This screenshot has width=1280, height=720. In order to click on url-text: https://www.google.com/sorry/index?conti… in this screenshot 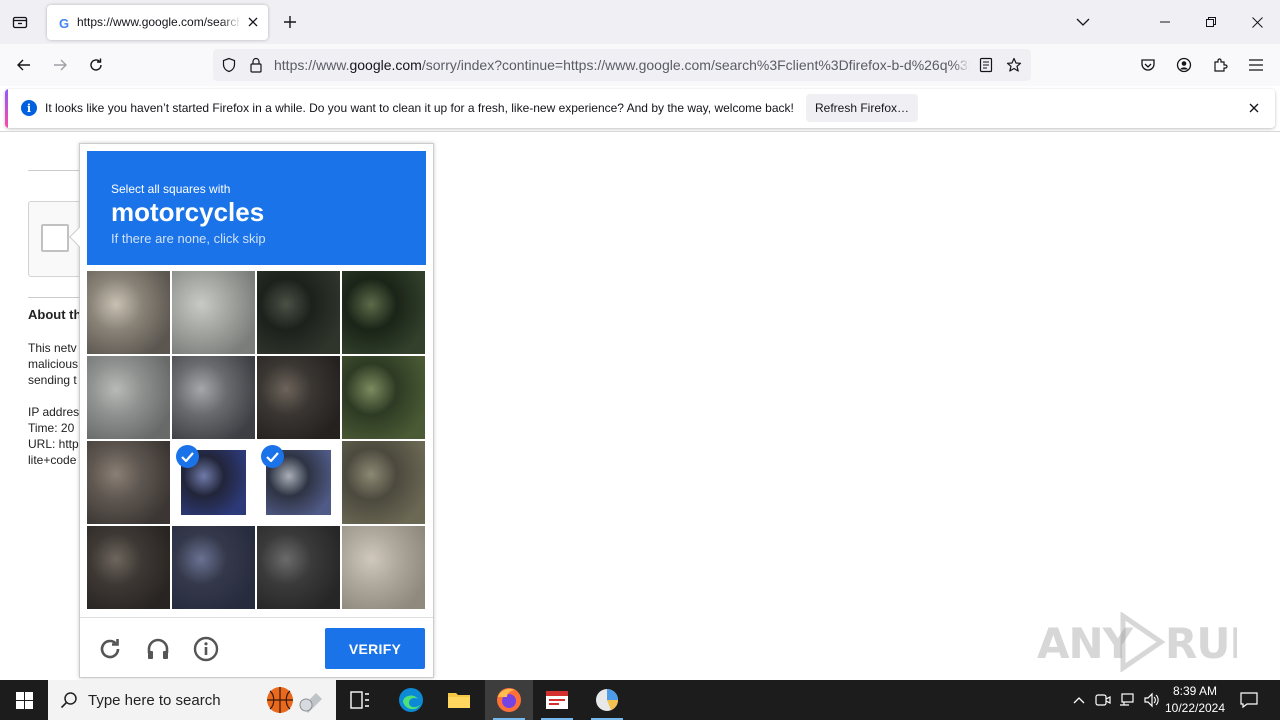, I will do `click(622, 66)`.